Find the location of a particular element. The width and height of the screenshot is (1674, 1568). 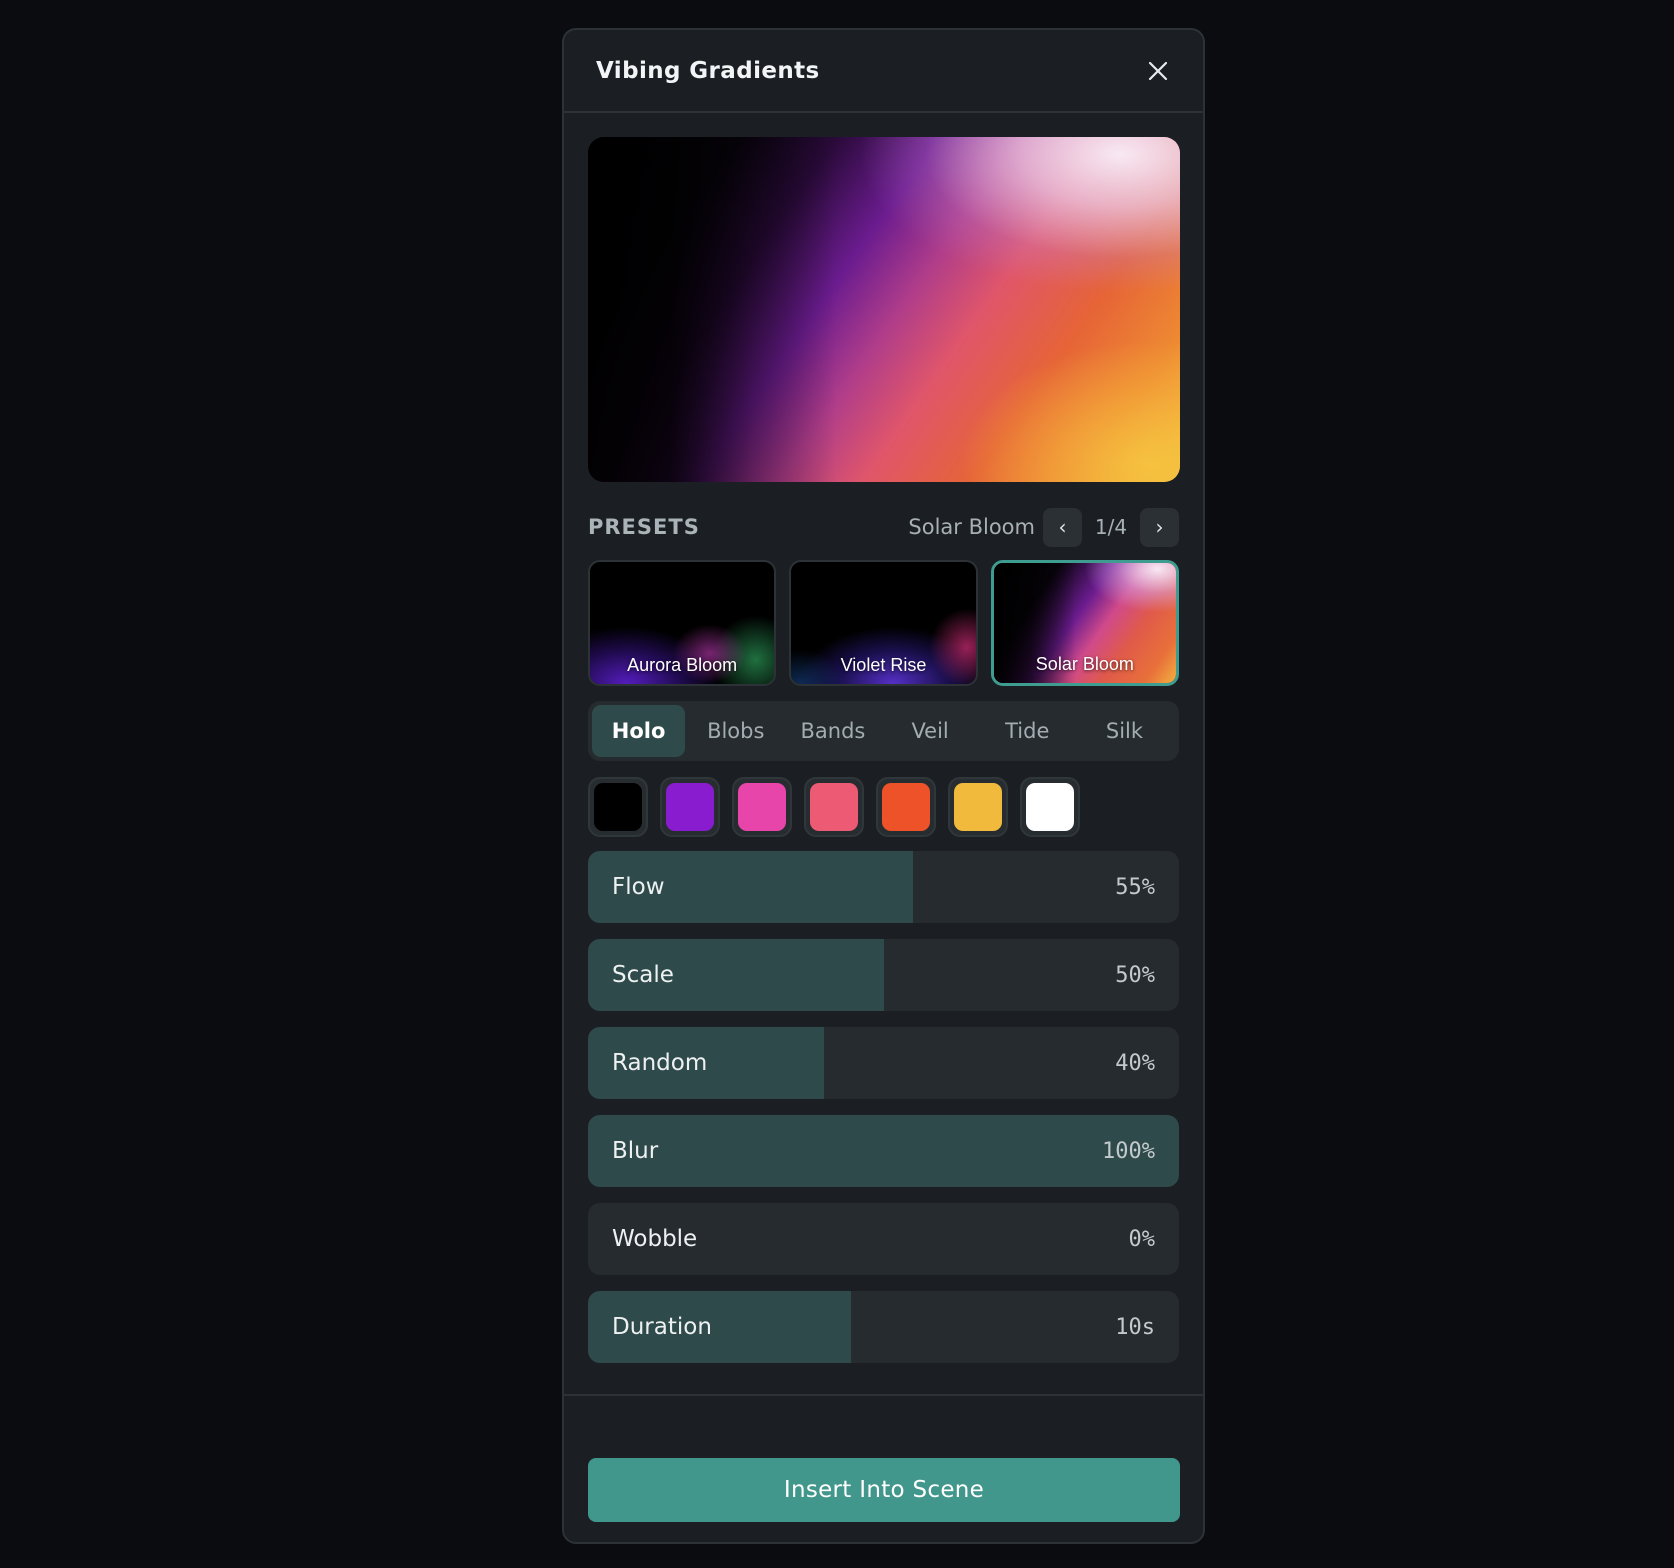

slider-blur: Blur 100% is located at coordinates (883, 1151).